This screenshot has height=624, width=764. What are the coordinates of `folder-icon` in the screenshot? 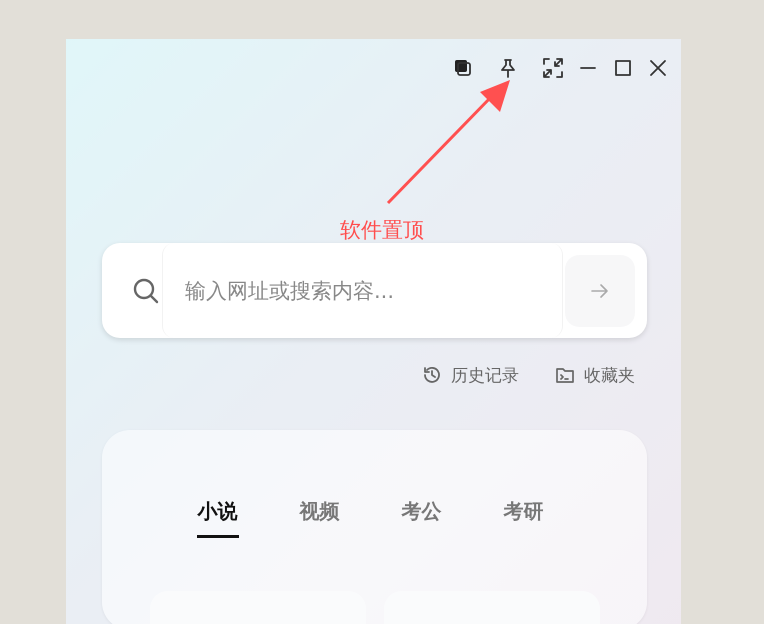 It's located at (565, 375).